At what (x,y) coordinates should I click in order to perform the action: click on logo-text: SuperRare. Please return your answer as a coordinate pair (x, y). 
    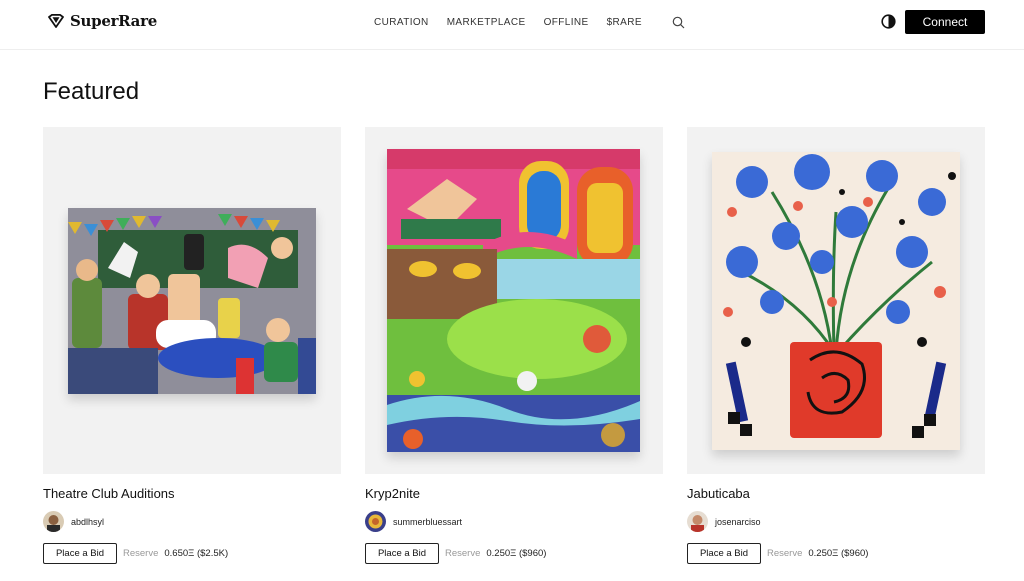
    Looking at the image, I should click on (113, 21).